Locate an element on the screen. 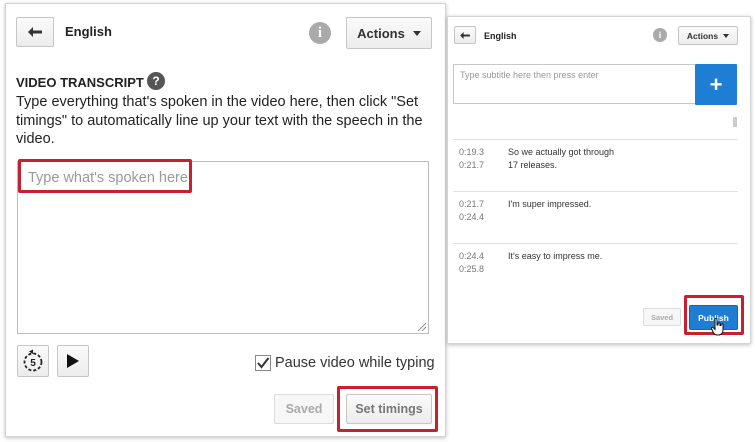  cue-times: 0:21.7 0:24.4 is located at coordinates (471, 211).